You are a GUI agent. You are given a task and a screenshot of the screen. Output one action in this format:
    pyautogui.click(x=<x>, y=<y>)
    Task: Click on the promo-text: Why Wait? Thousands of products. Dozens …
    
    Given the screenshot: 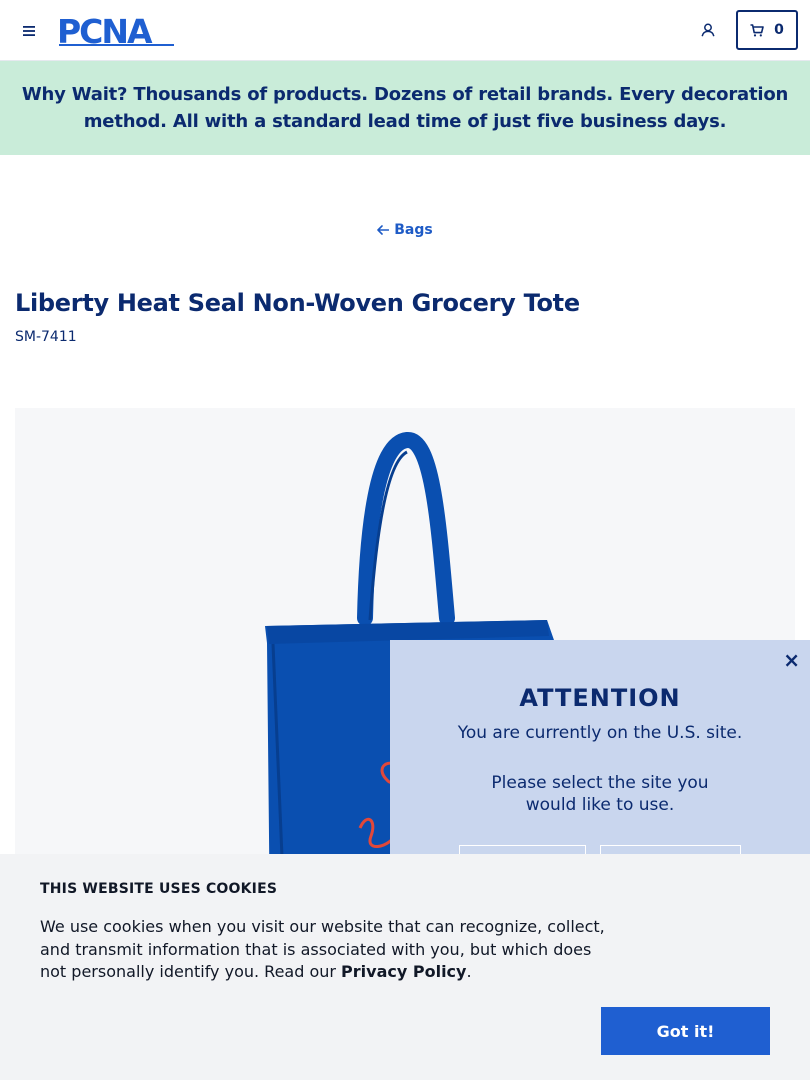 What is the action you would take?
    pyautogui.click(x=405, y=108)
    